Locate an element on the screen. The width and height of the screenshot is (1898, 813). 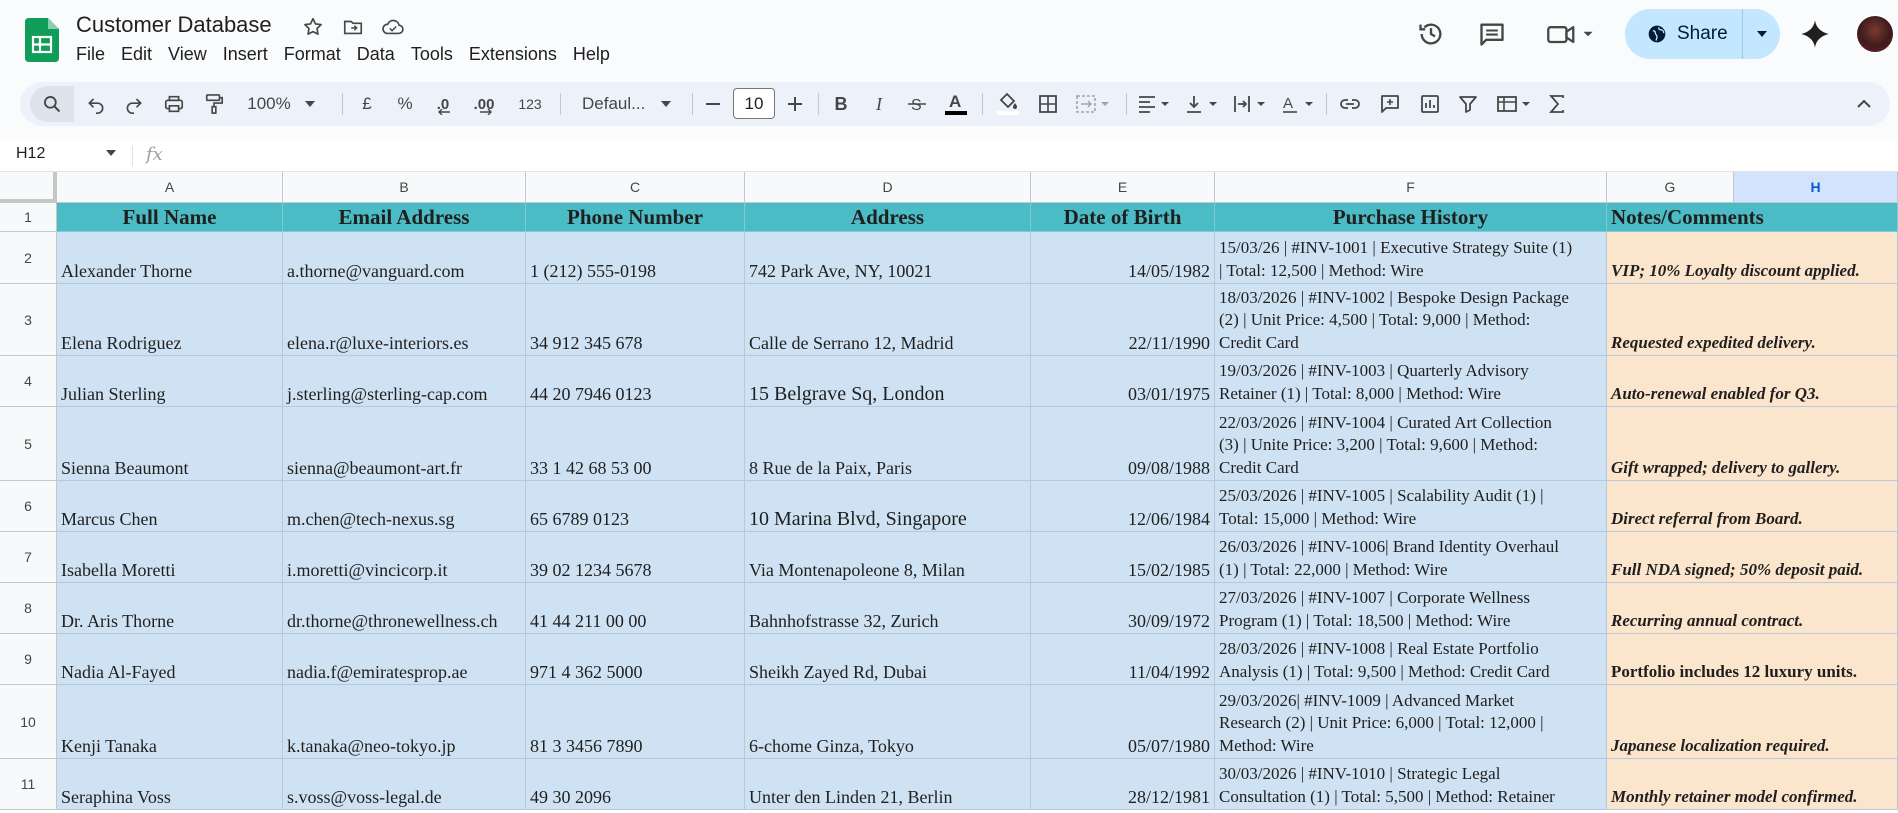
cell-address: 6-chome Ginza, Tokyo is located at coordinates (888, 722).